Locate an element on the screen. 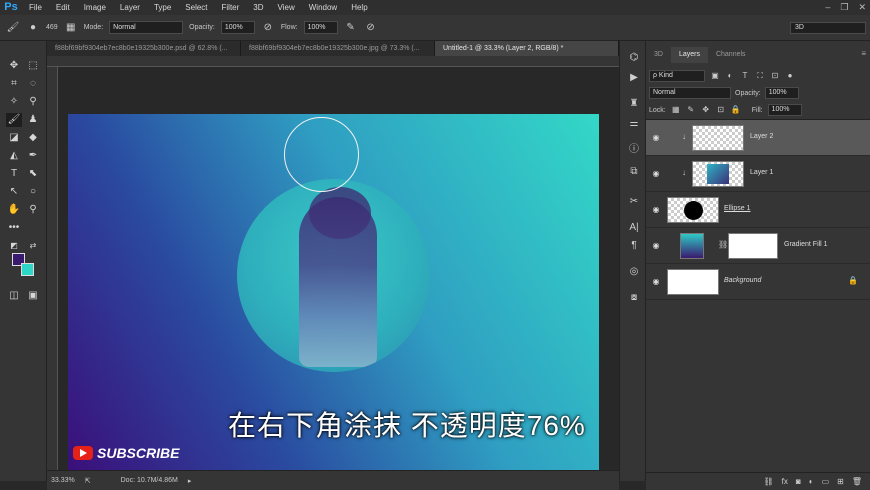 The image size is (870, 490). direct-select-tool-icon: ↖ is located at coordinates (14, 192).